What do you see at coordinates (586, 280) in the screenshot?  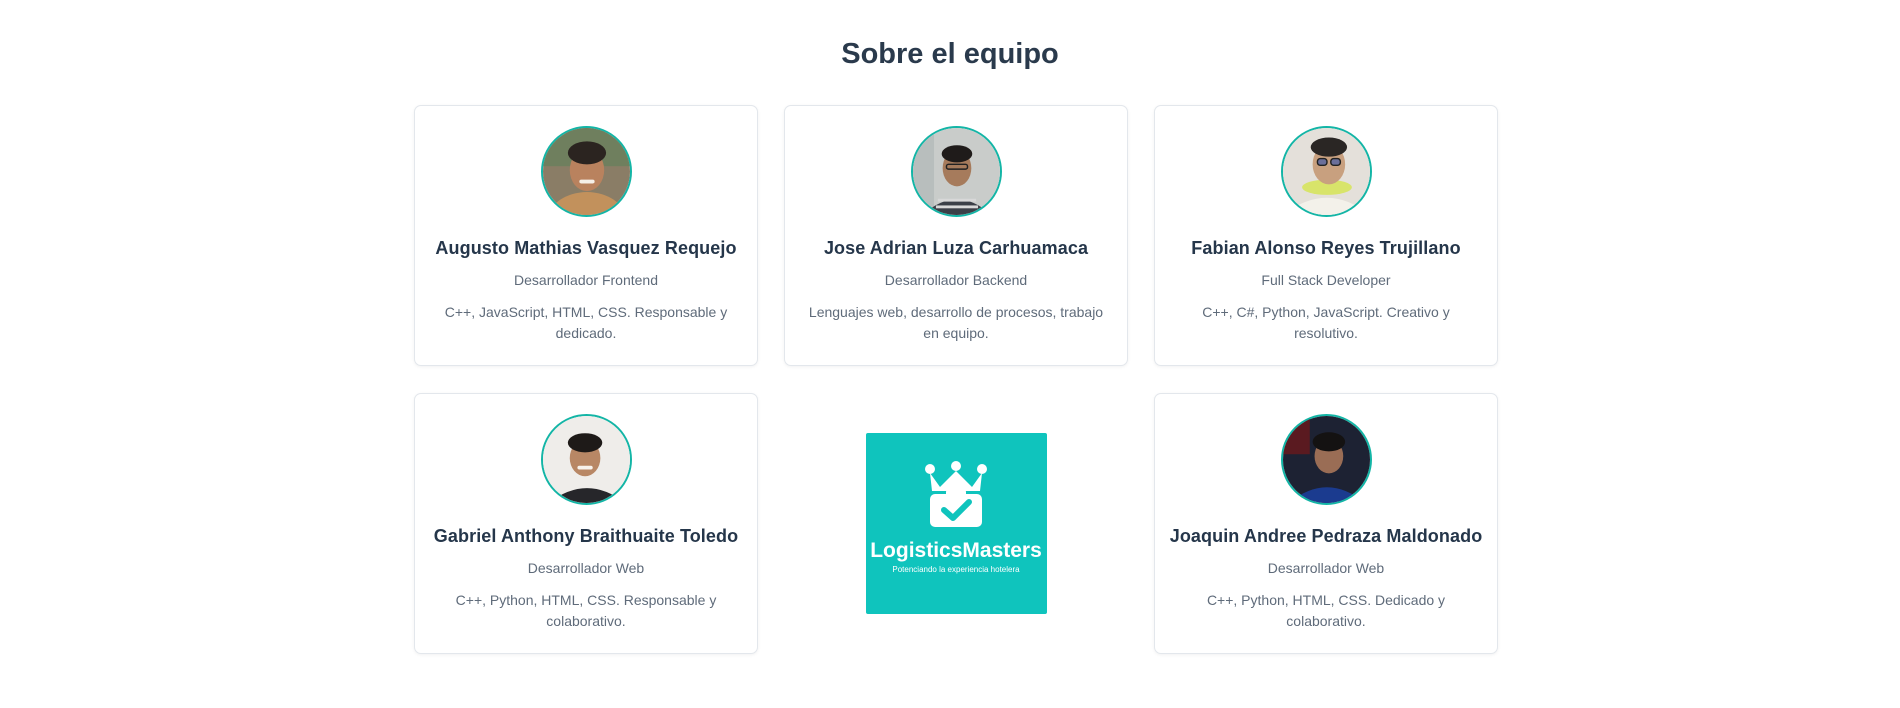 I see `member-role: Desarrollador Frontend` at bounding box center [586, 280].